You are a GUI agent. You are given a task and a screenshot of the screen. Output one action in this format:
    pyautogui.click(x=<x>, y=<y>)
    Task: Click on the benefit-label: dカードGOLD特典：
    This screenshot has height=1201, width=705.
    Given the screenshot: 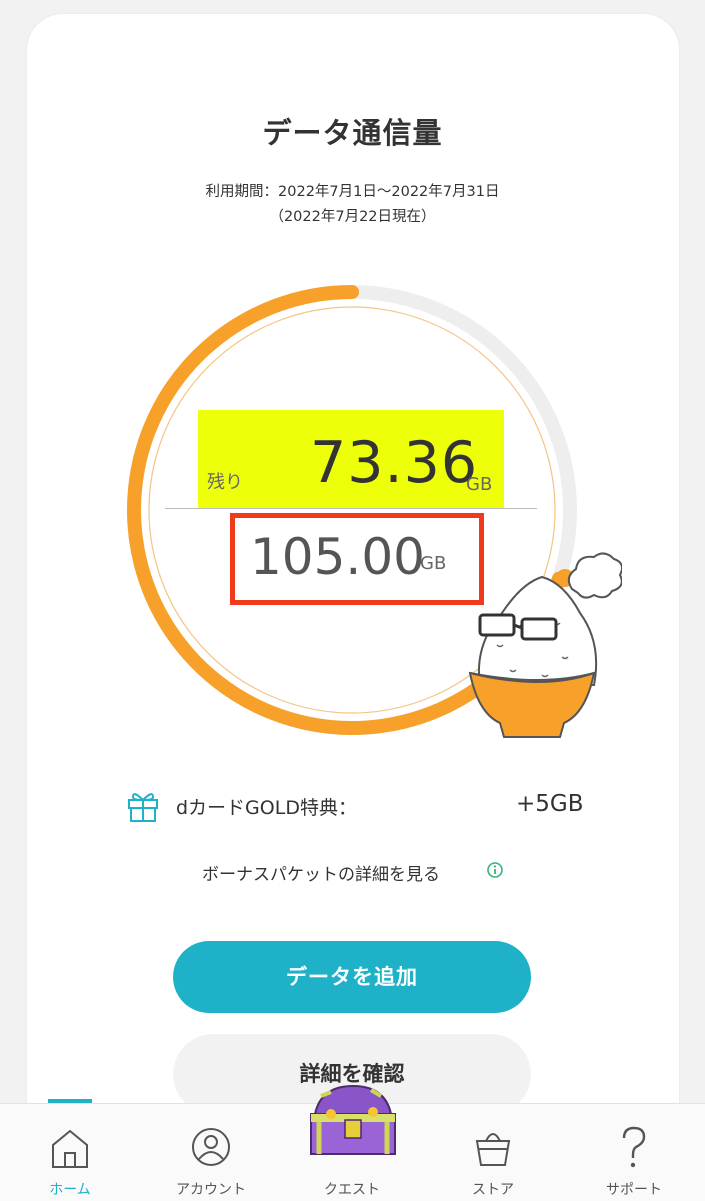 What is the action you would take?
    pyautogui.click(x=266, y=808)
    